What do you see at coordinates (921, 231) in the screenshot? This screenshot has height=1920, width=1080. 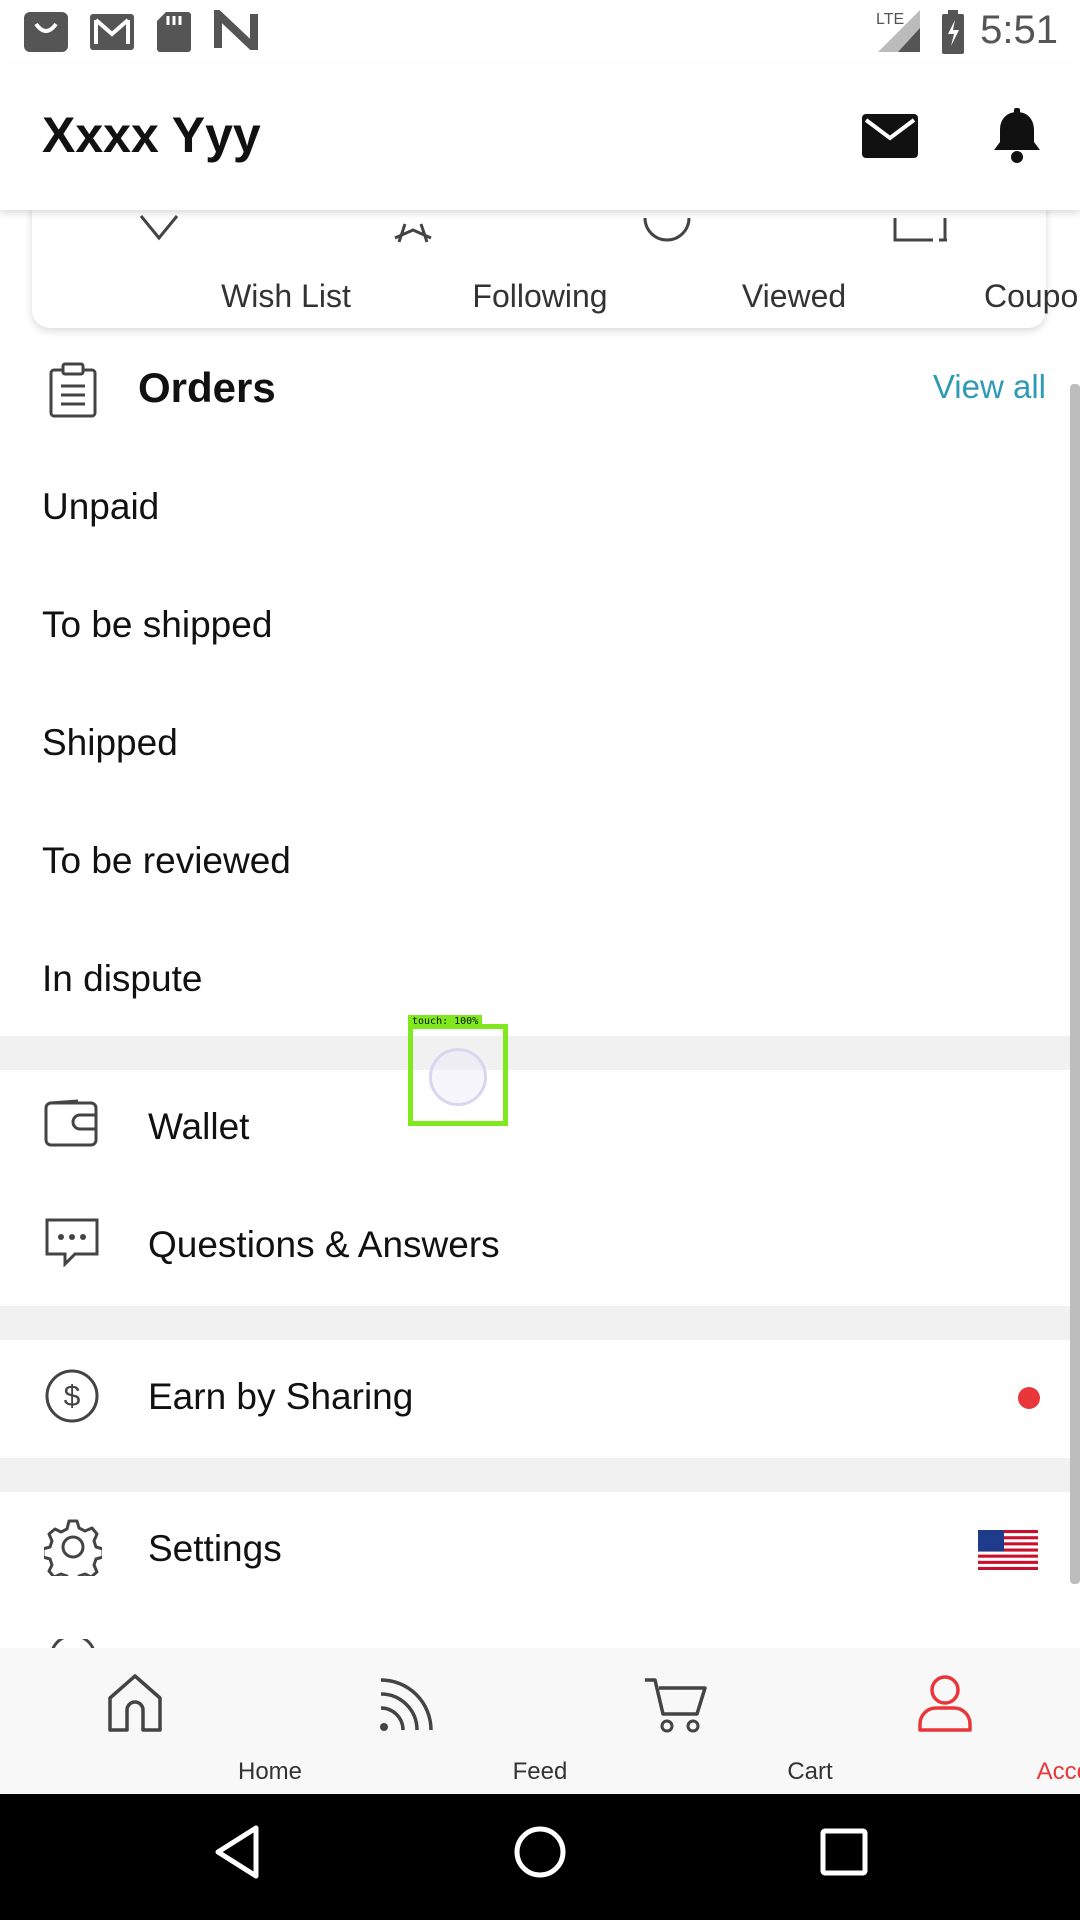 I see `coupon-icon` at bounding box center [921, 231].